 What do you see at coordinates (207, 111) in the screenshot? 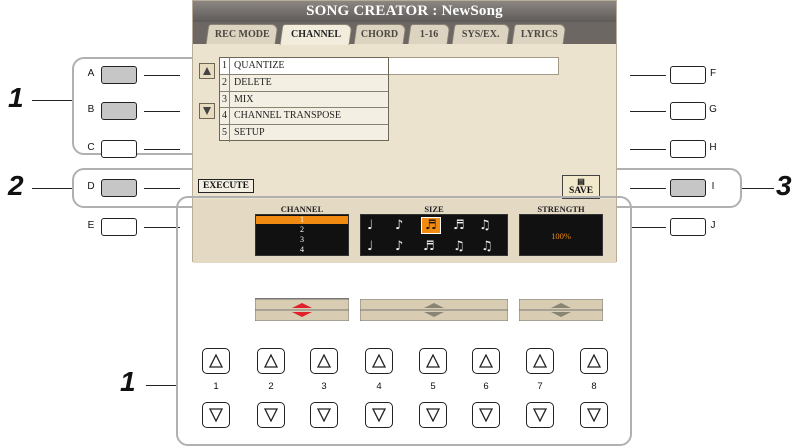
I see `menu-down-button` at bounding box center [207, 111].